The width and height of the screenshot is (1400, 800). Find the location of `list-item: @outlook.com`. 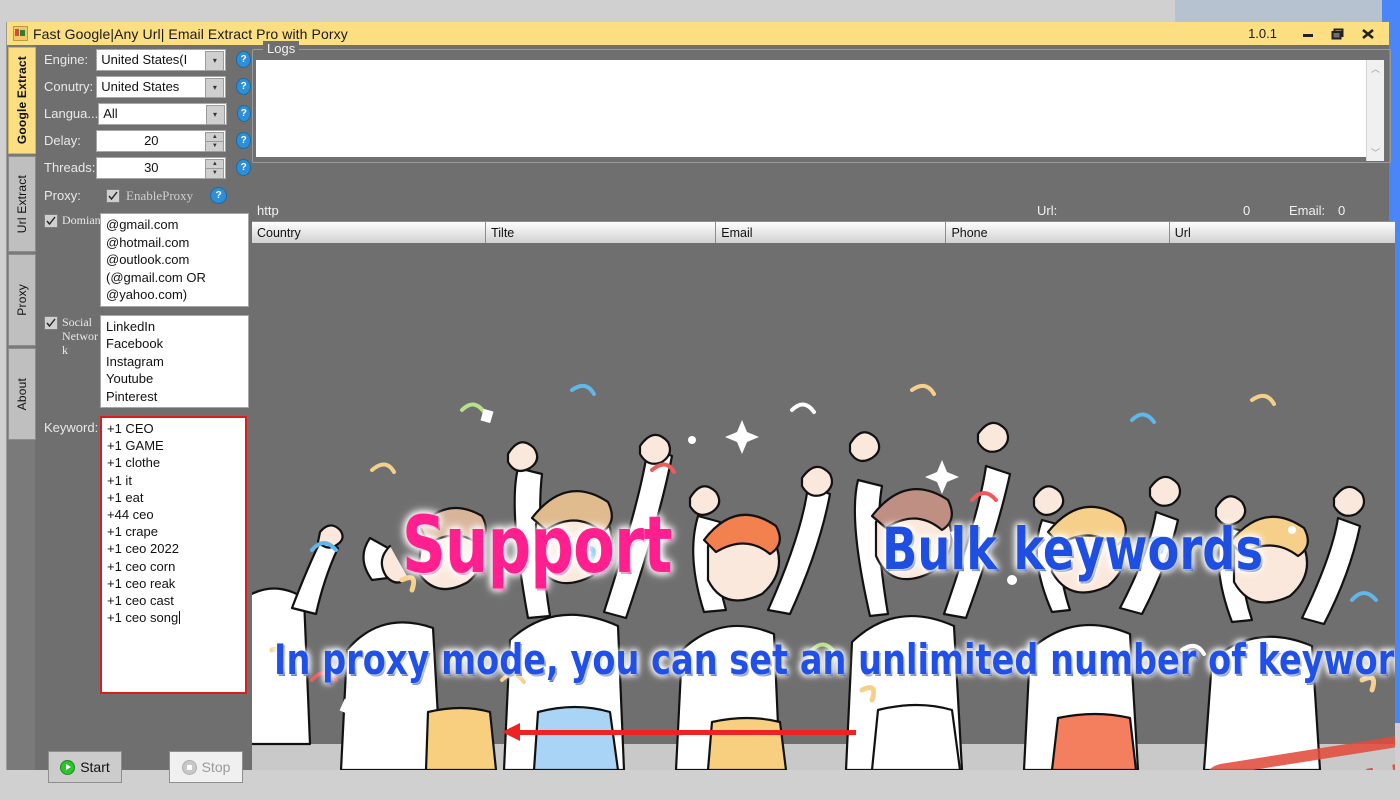

list-item: @outlook.com is located at coordinates (177, 260).